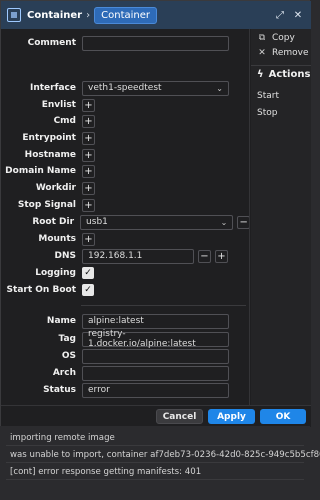 This screenshot has height=500, width=320. What do you see at coordinates (125, 88) in the screenshot?
I see `interface-value: veth1-speedtest` at bounding box center [125, 88].